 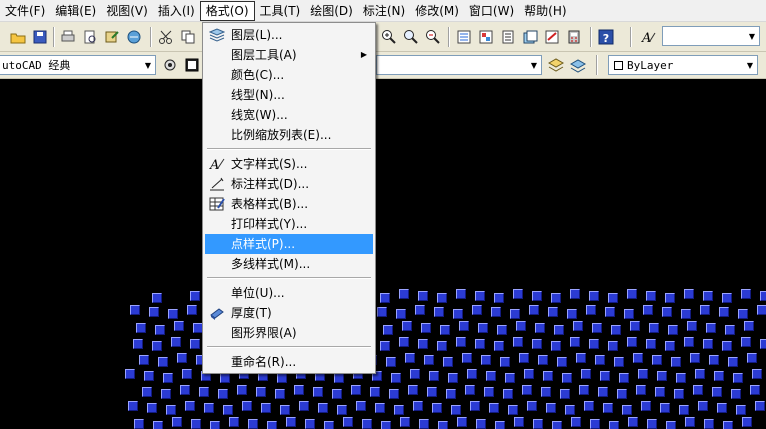 I want to click on publish-icon, so click(x=112, y=37).